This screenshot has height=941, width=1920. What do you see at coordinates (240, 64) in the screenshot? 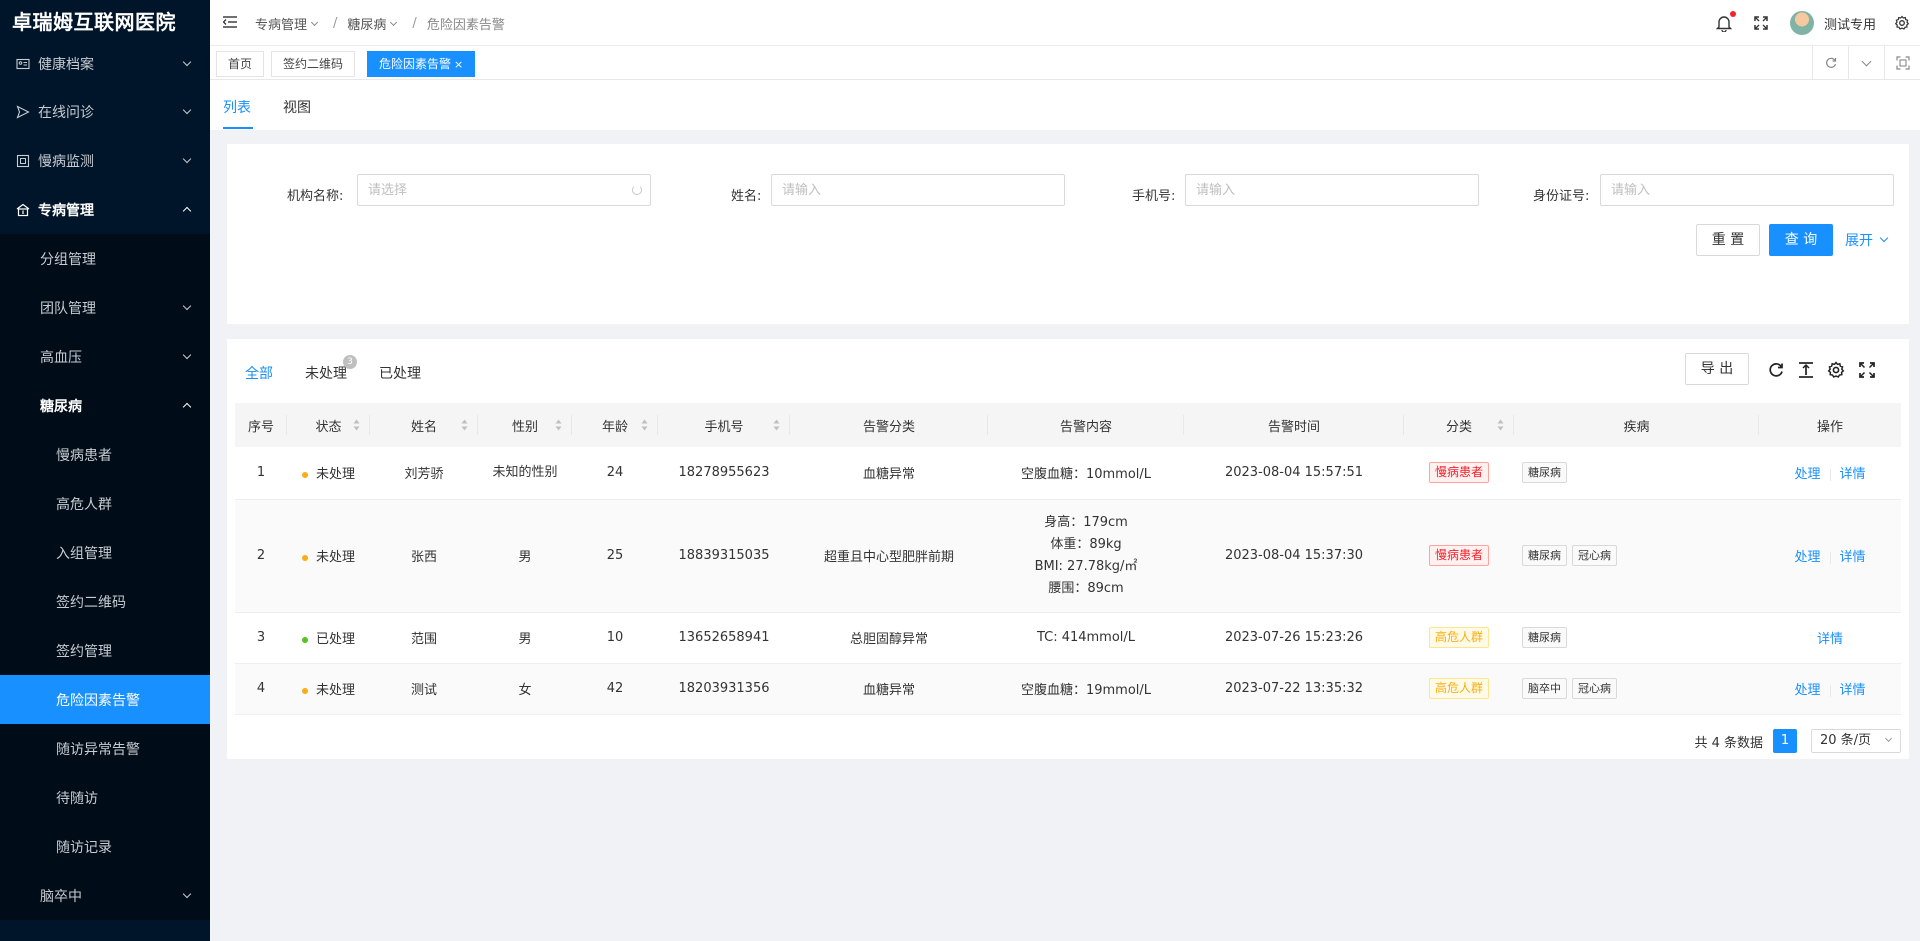
I see `tag-home: 首页` at bounding box center [240, 64].